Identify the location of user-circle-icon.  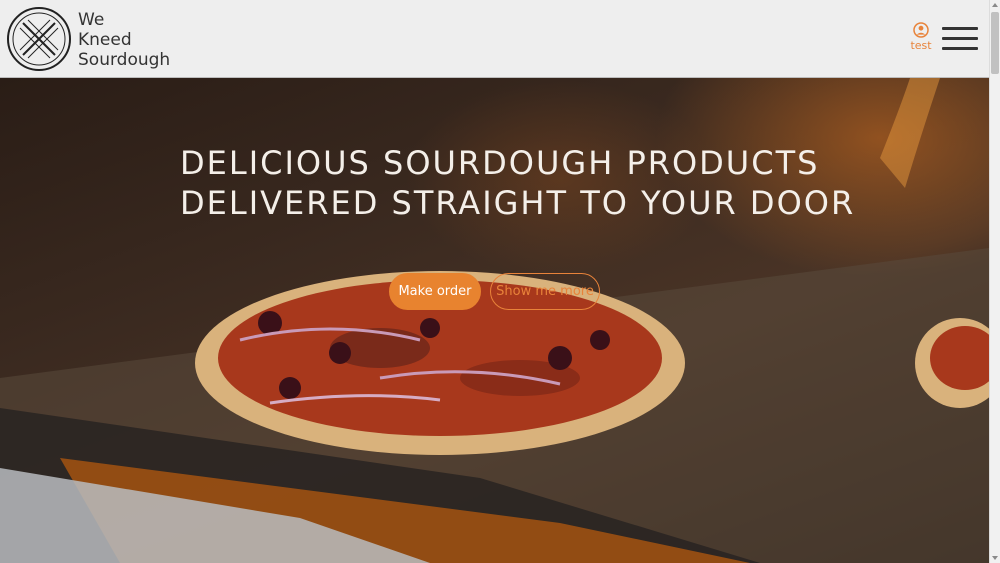
(921, 30).